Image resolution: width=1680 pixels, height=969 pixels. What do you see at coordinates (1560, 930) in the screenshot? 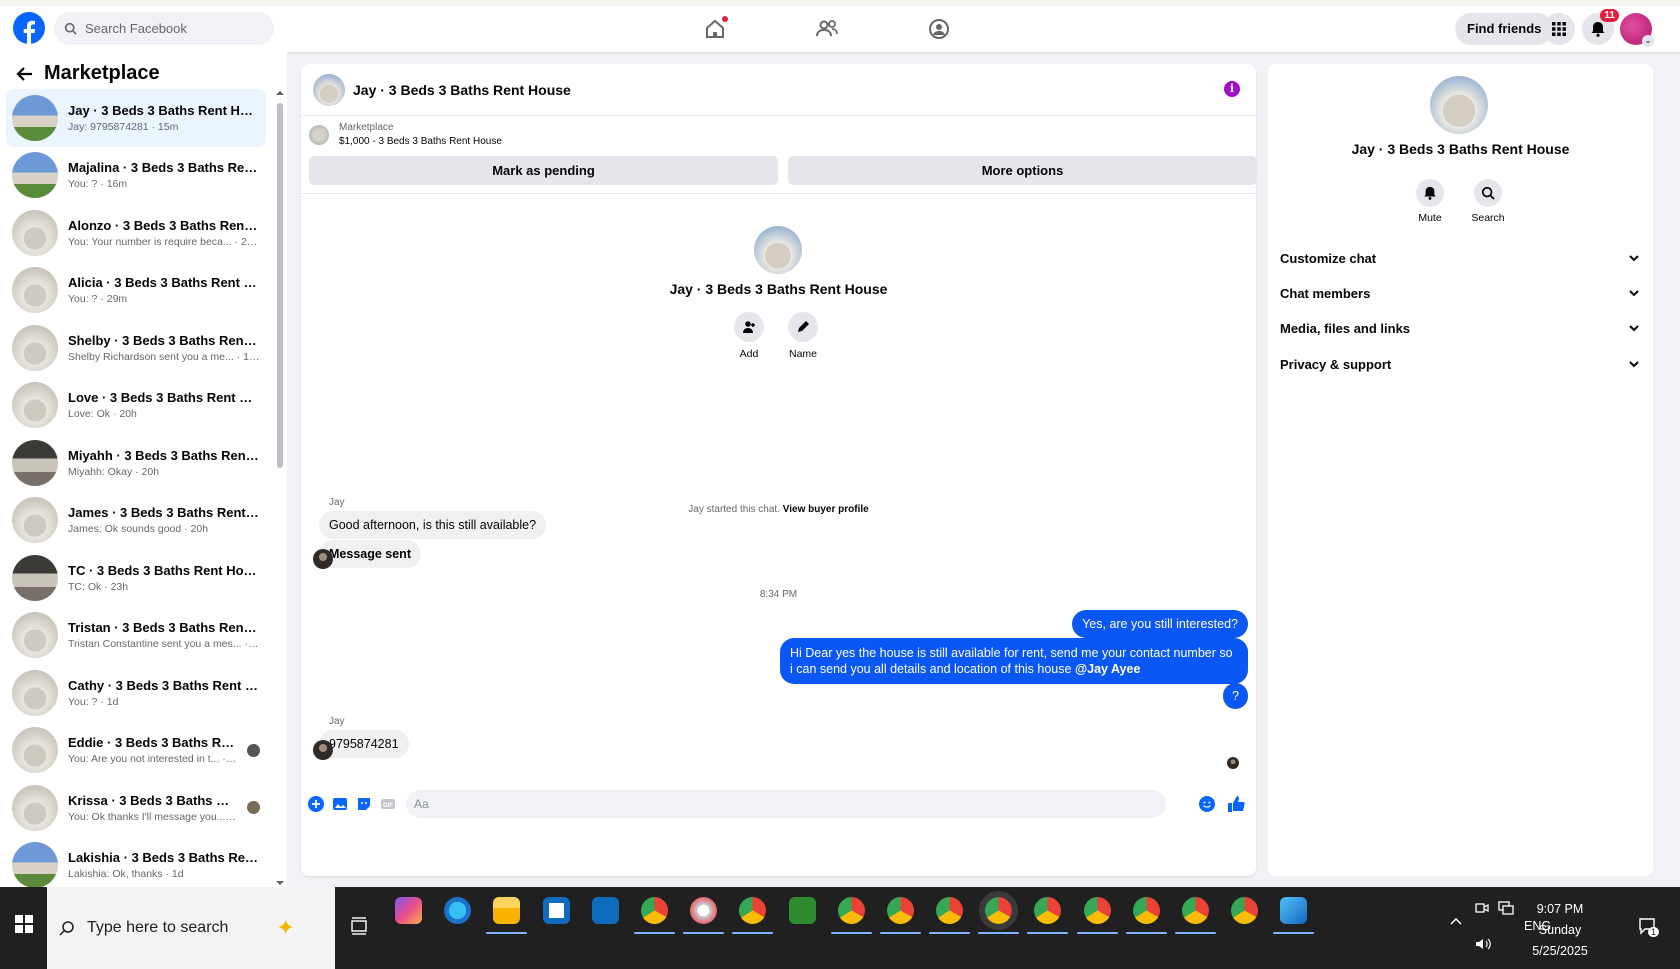
I see `clock: 9:07 PM Sunday 5/25/2025` at bounding box center [1560, 930].